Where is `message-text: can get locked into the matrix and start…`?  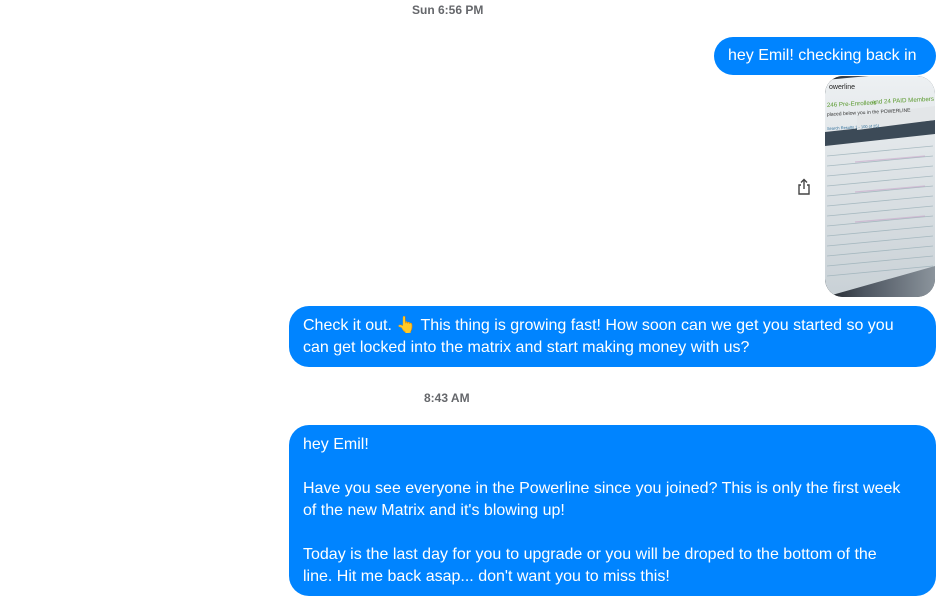 message-text: can get locked into the matrix and start… is located at coordinates (526, 347).